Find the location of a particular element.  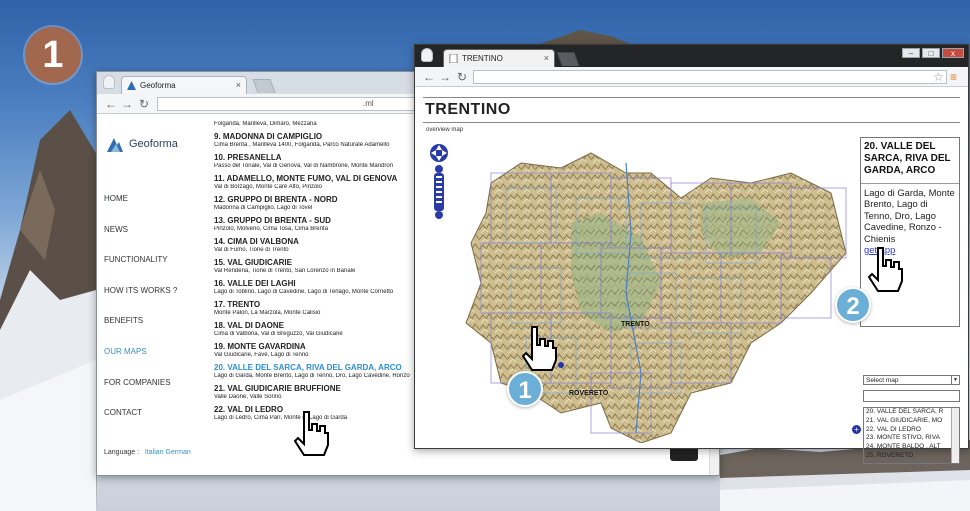

zoom-in-icon is located at coordinates (439, 169).